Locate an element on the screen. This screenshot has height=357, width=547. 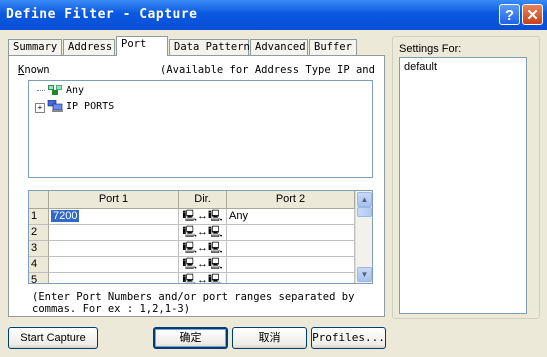
table-row: 4 🖳↔🖳 is located at coordinates (192, 265).